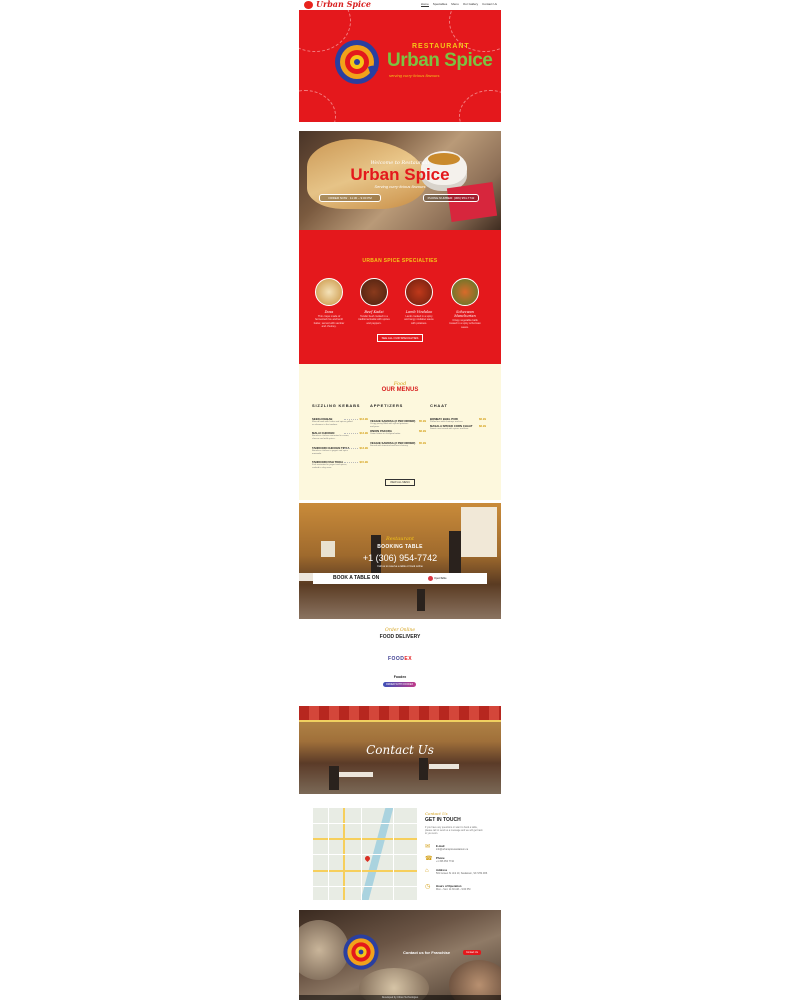 The height and width of the screenshot is (1000, 800). What do you see at coordinates (440, 60) in the screenshot?
I see `hero-brand: Urban Spice` at bounding box center [440, 60].